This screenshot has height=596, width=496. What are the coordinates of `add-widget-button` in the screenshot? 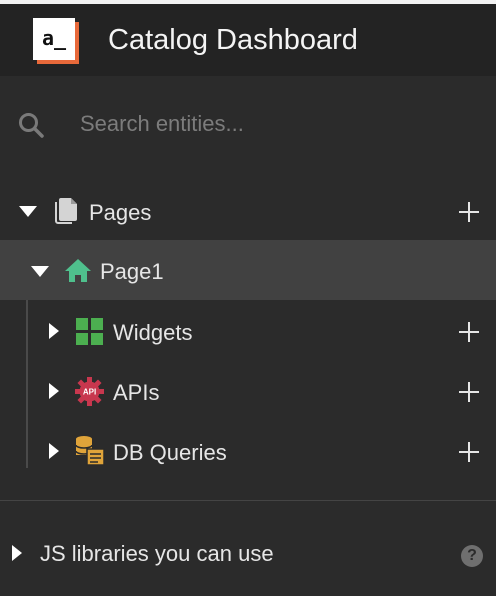 It's located at (469, 332).